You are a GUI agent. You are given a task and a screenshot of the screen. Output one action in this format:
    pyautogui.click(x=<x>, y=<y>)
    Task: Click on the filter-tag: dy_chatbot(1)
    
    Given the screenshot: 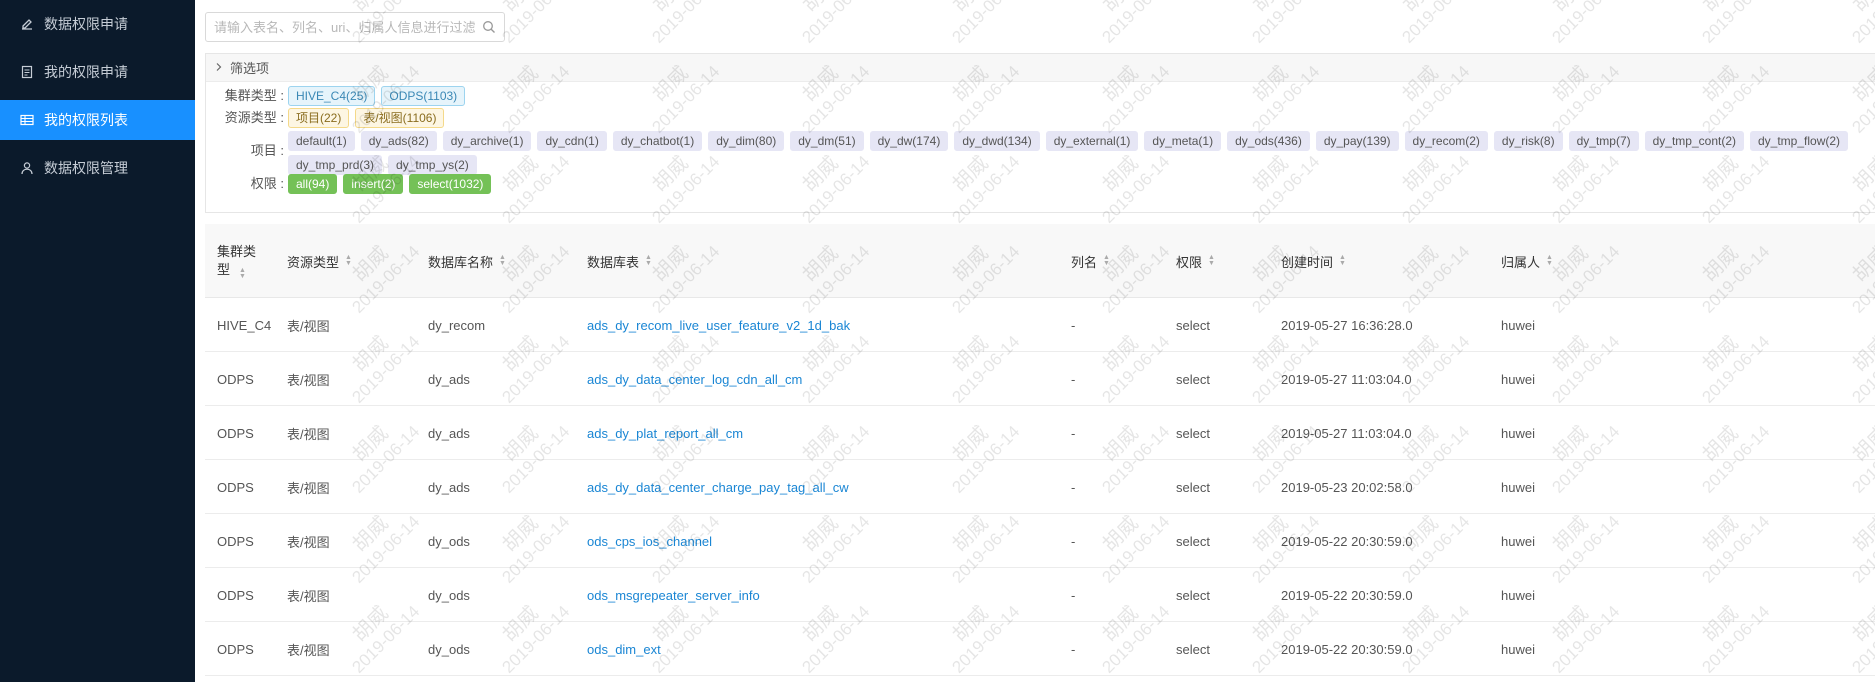 What is the action you would take?
    pyautogui.click(x=657, y=141)
    